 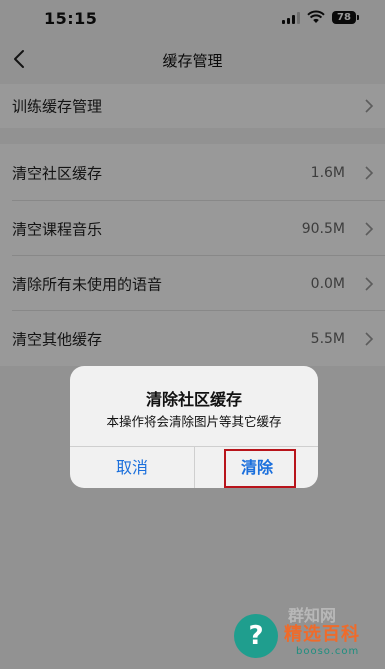 I want to click on cancel-button: 取消, so click(x=132, y=467).